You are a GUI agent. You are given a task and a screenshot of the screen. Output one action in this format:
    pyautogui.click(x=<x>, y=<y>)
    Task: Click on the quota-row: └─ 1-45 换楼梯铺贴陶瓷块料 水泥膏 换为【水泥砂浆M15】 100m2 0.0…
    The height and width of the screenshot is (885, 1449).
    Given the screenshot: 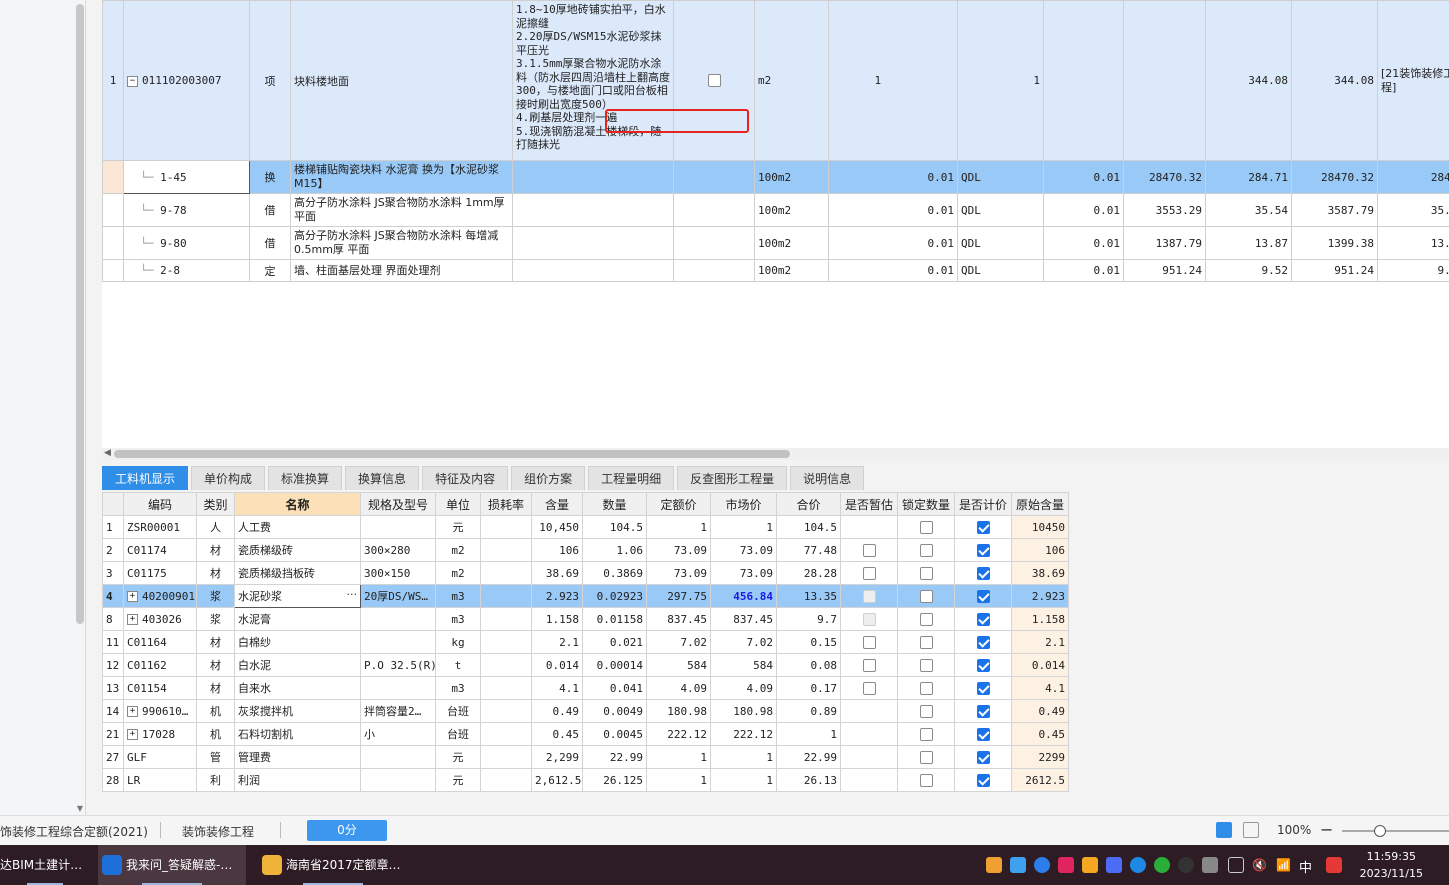 What is the action you would take?
    pyautogui.click(x=775, y=177)
    